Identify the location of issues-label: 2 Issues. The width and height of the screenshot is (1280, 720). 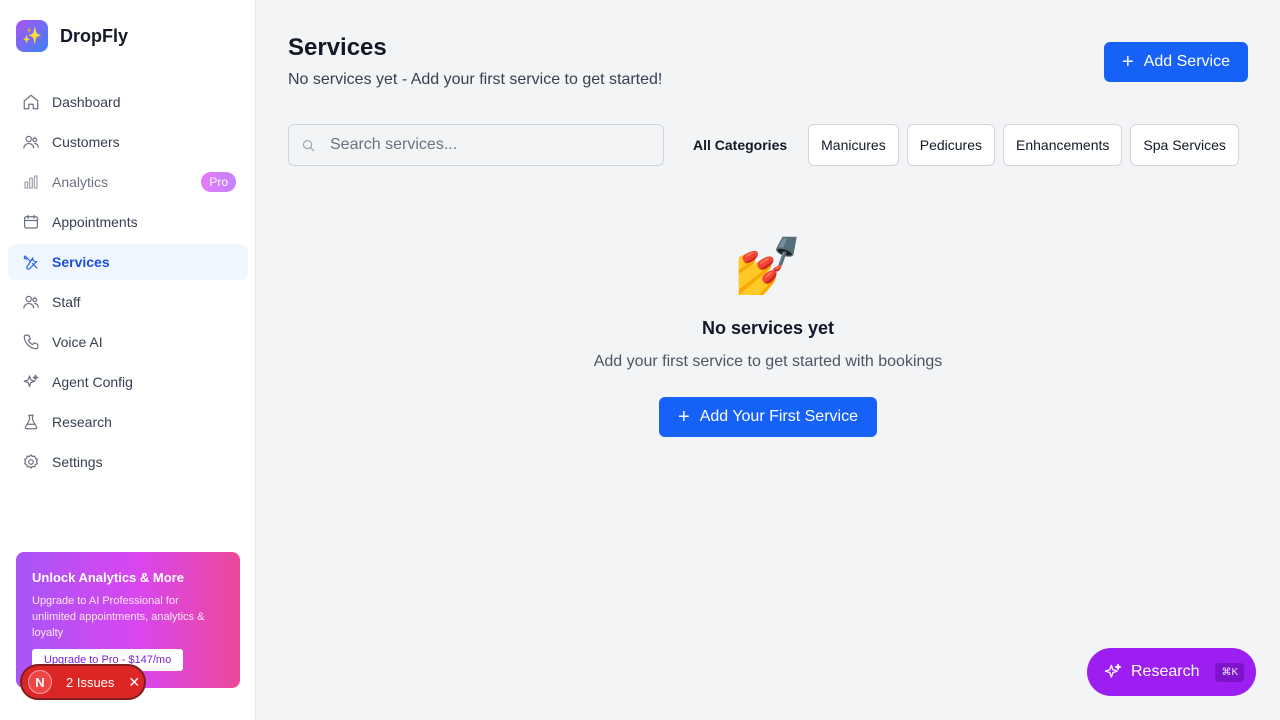
(90, 682).